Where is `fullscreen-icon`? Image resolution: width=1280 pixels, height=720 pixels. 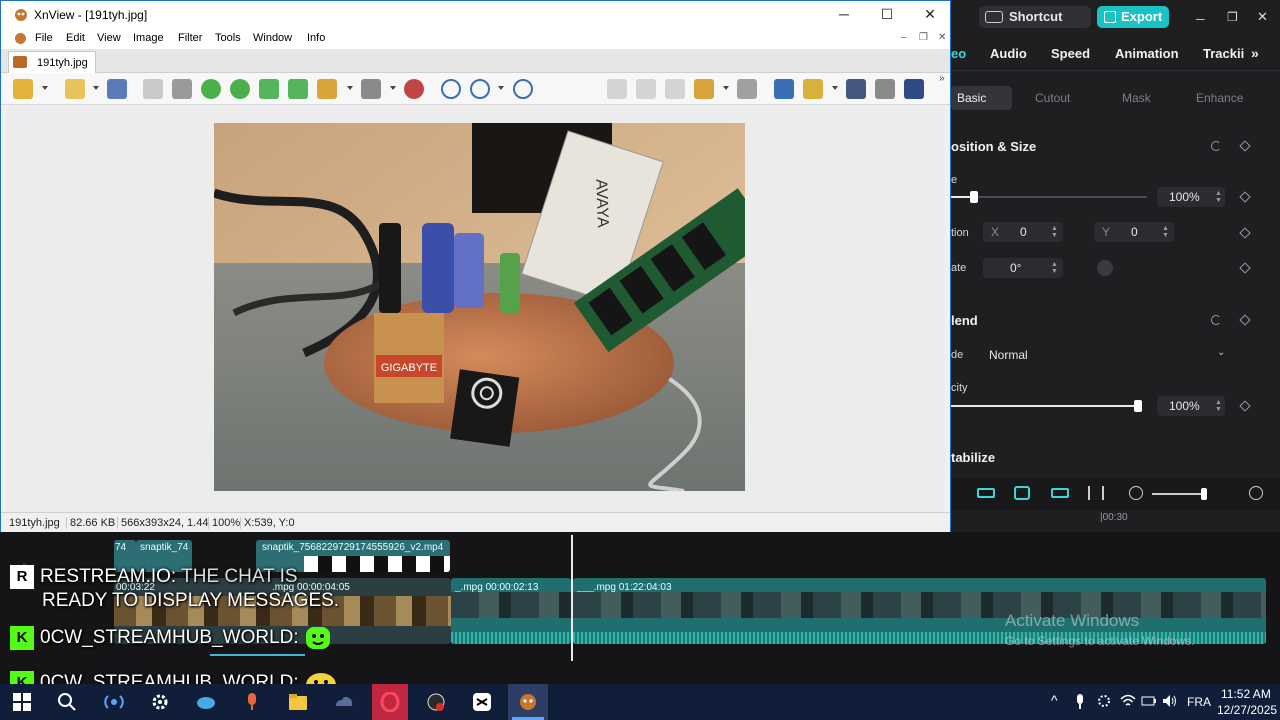
fullscreen-icon is located at coordinates (784, 89).